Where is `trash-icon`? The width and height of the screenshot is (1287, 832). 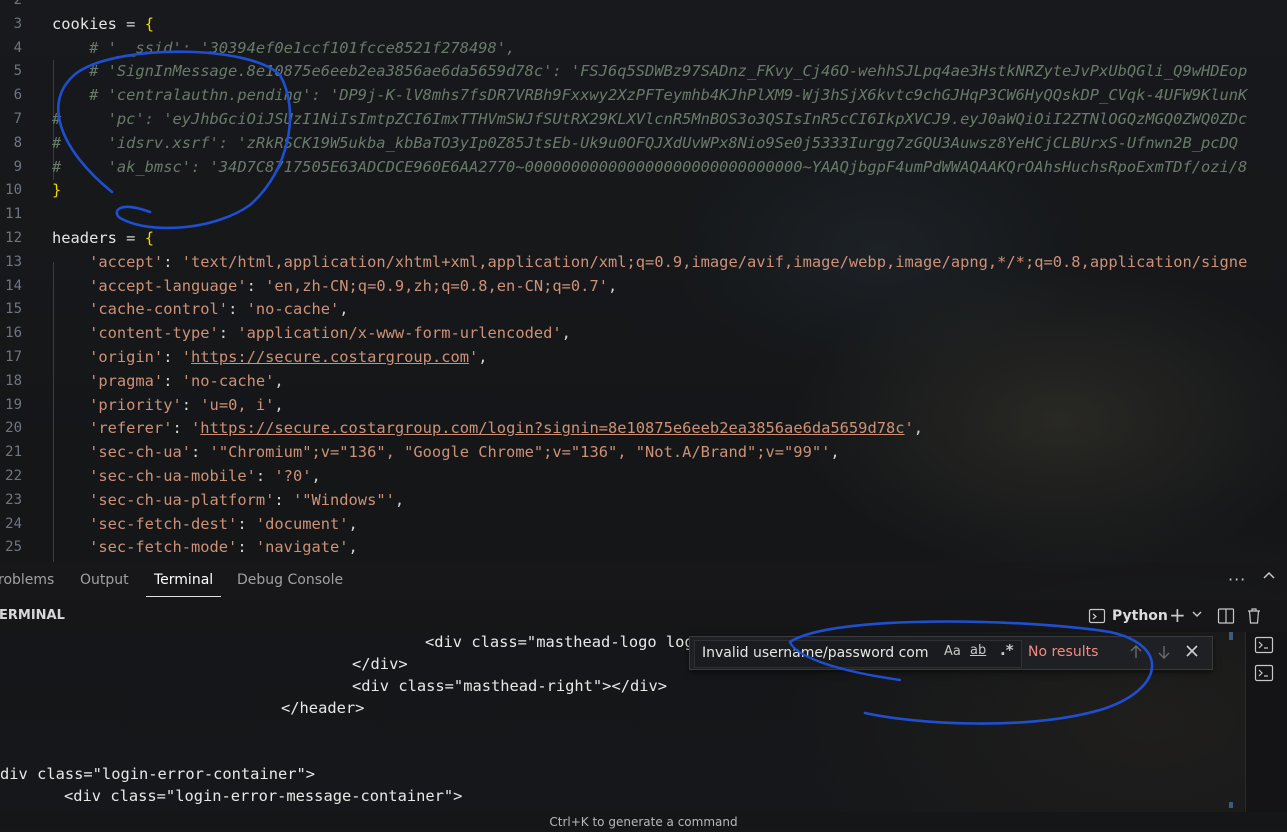
trash-icon is located at coordinates (1254, 618).